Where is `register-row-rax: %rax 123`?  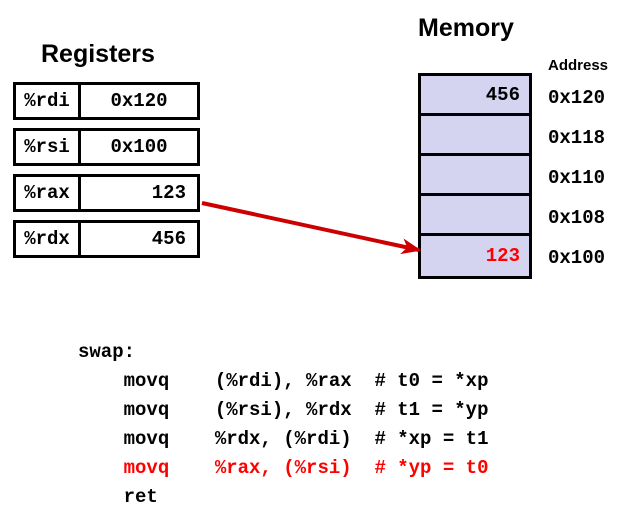
register-row-rax: %rax 123 is located at coordinates (106, 193).